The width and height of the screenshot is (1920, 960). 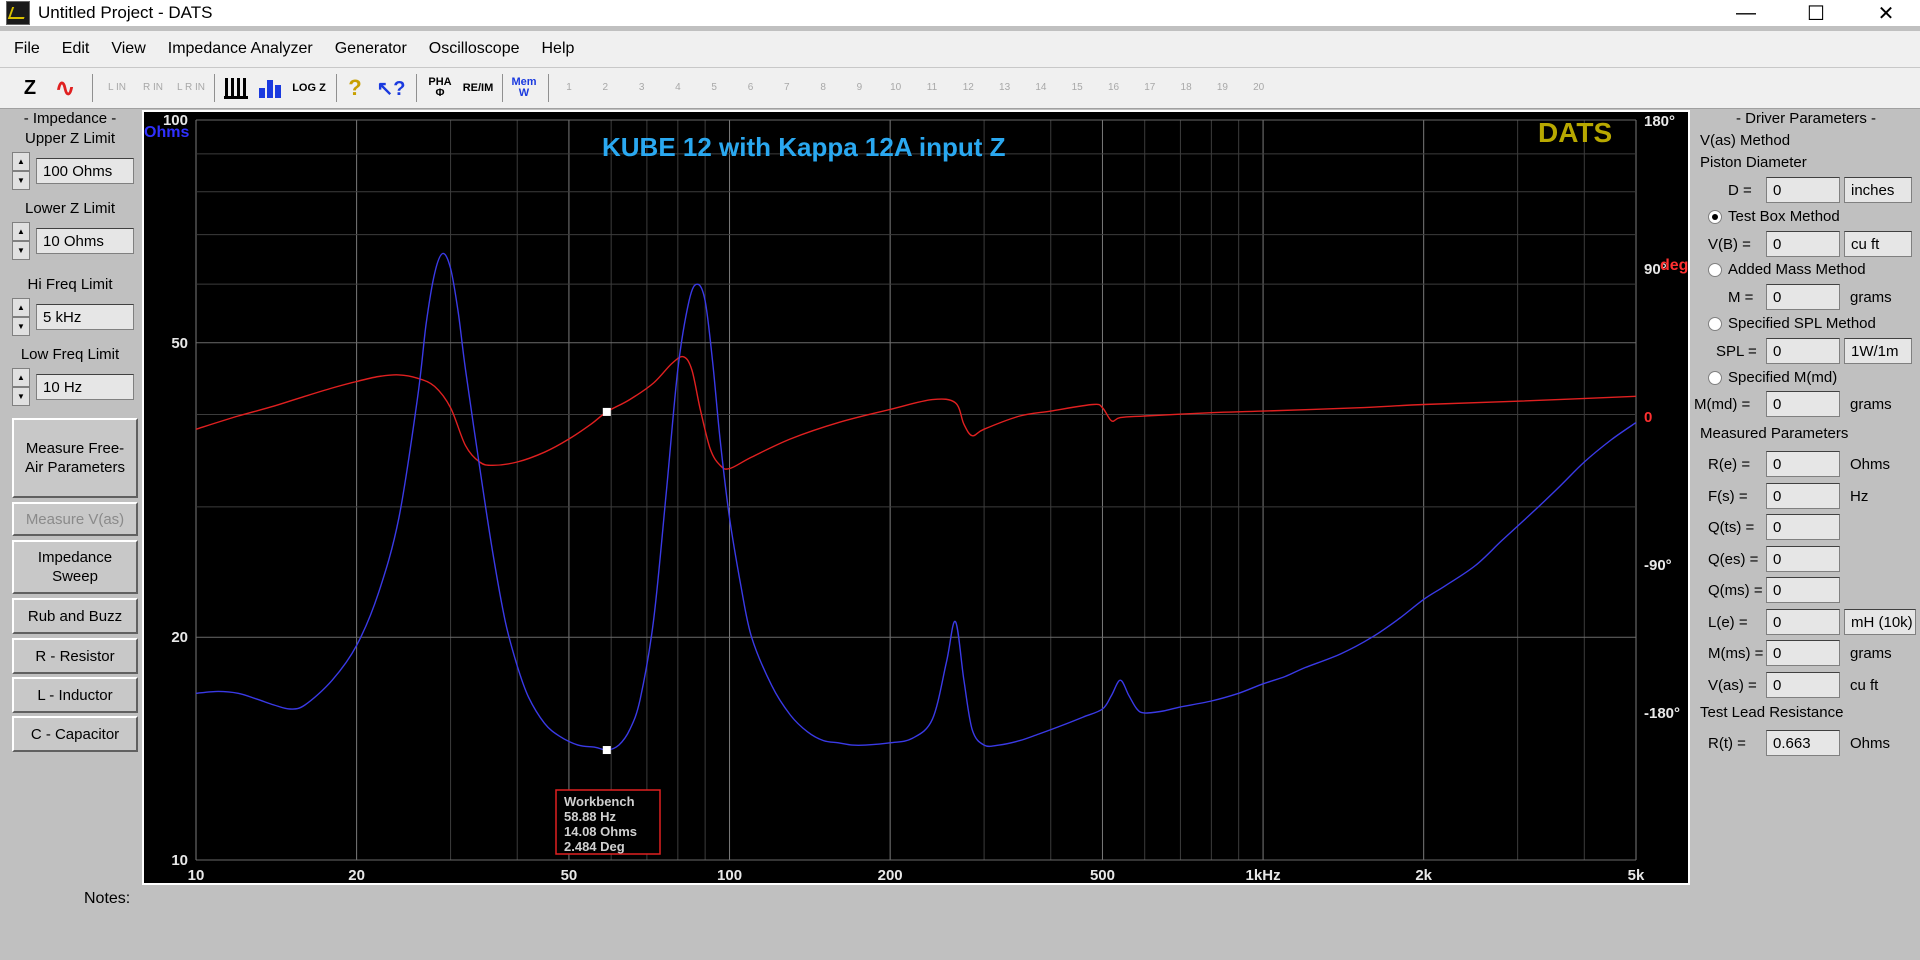 I want to click on param-unit-select: mH (10k), so click(x=1880, y=621).